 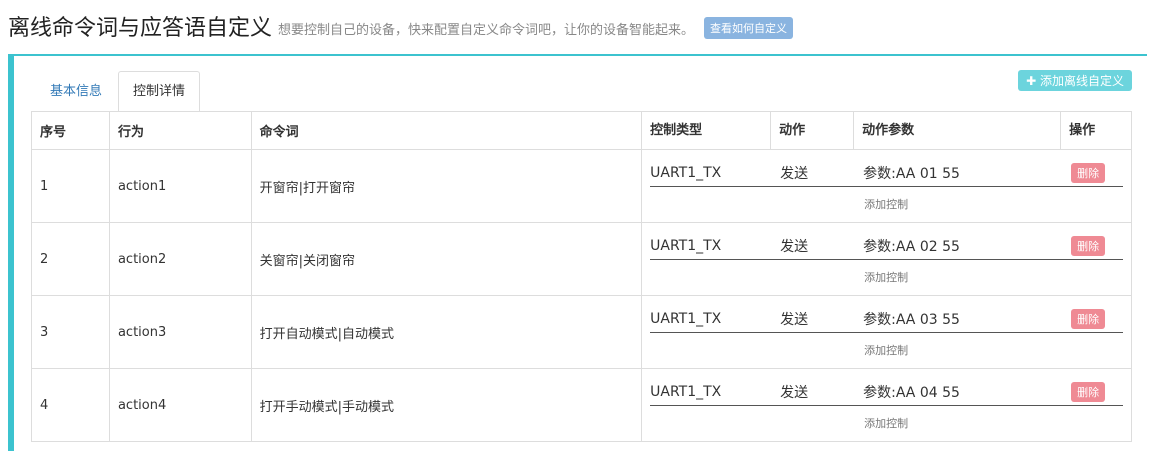 What do you see at coordinates (71, 186) in the screenshot?
I see `row-index: 1` at bounding box center [71, 186].